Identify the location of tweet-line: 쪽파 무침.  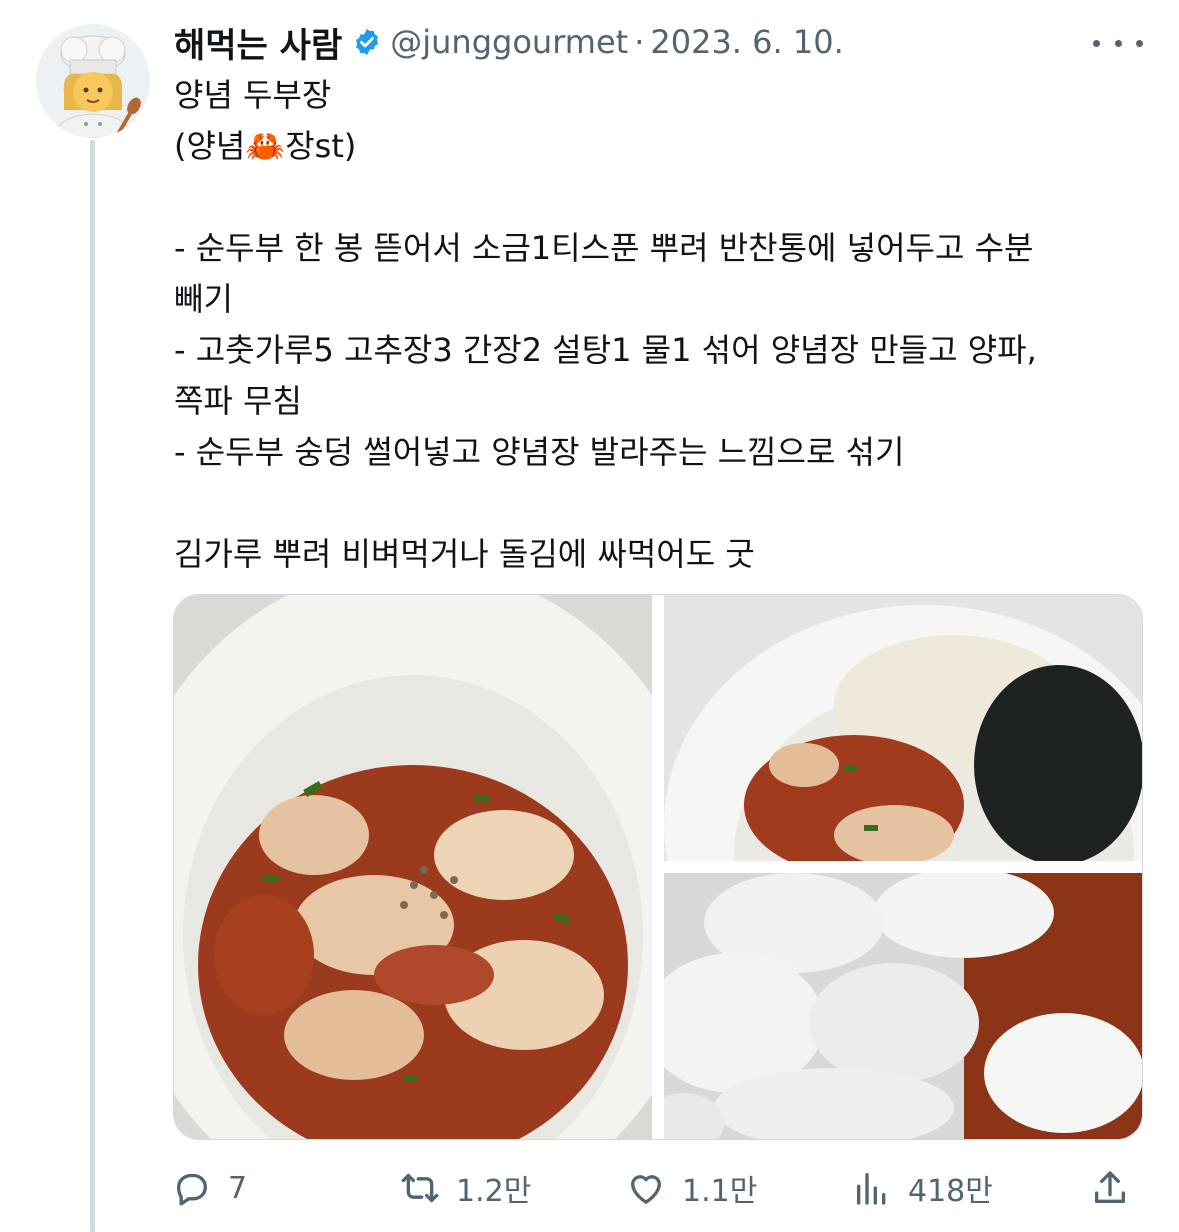
(238, 401).